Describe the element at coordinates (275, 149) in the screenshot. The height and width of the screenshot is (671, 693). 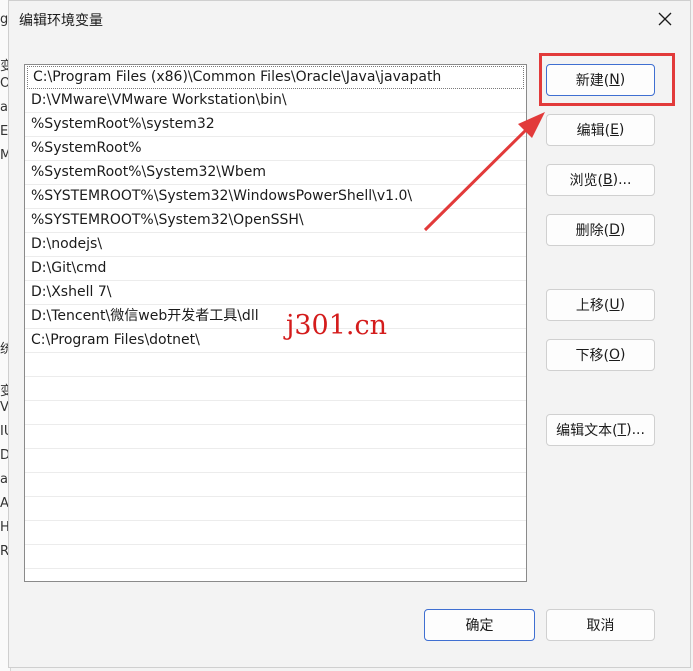
I see `path-list-item: %SystemRoot%` at that location.